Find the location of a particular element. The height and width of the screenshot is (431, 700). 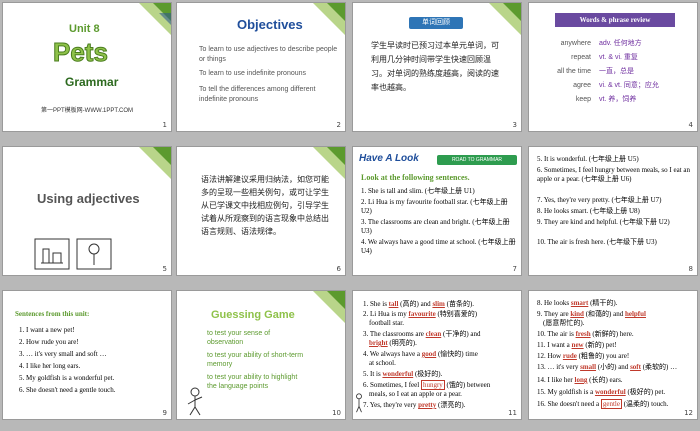

answer-blank: pretty is located at coordinates (427, 405).